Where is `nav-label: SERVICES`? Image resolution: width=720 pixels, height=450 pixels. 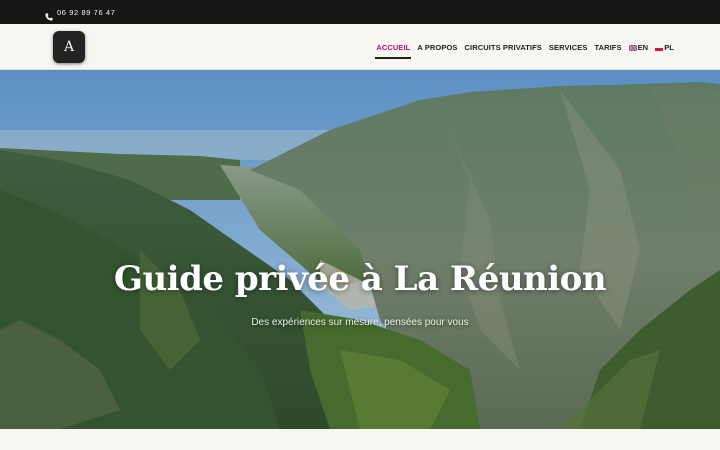 nav-label: SERVICES is located at coordinates (568, 47).